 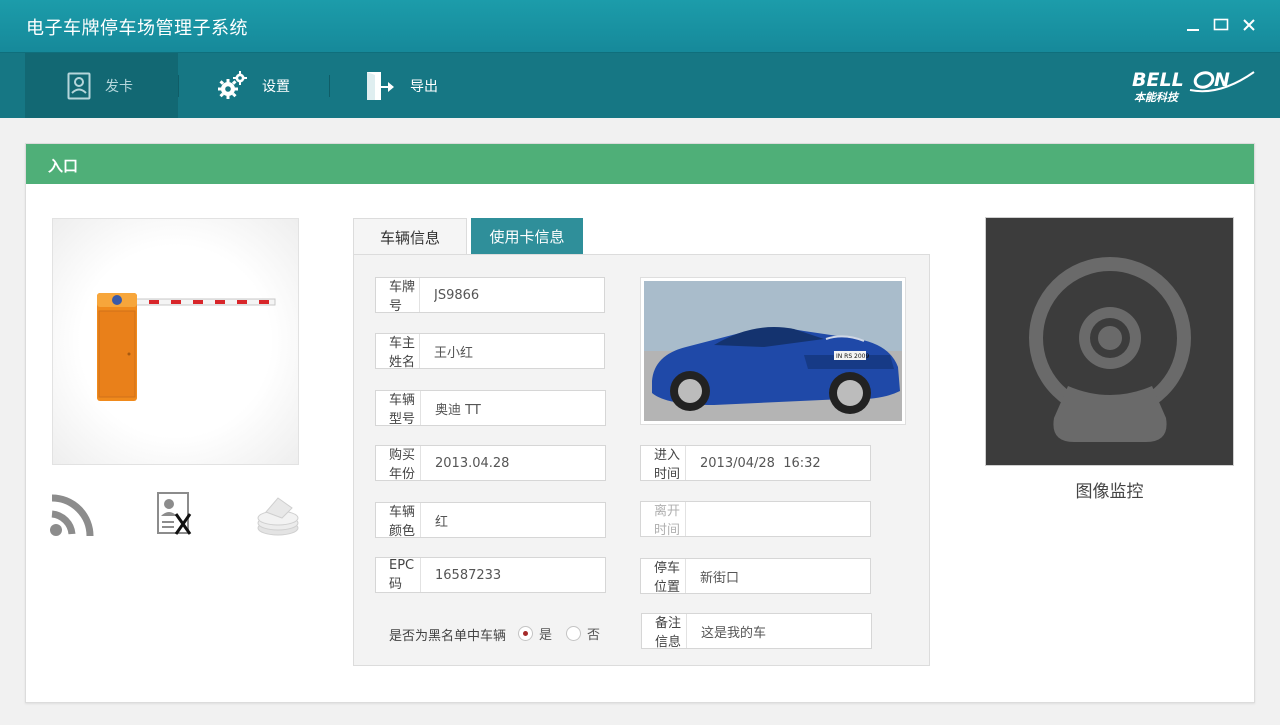 I want to click on svg-text: BELL, so click(x=1158, y=80).